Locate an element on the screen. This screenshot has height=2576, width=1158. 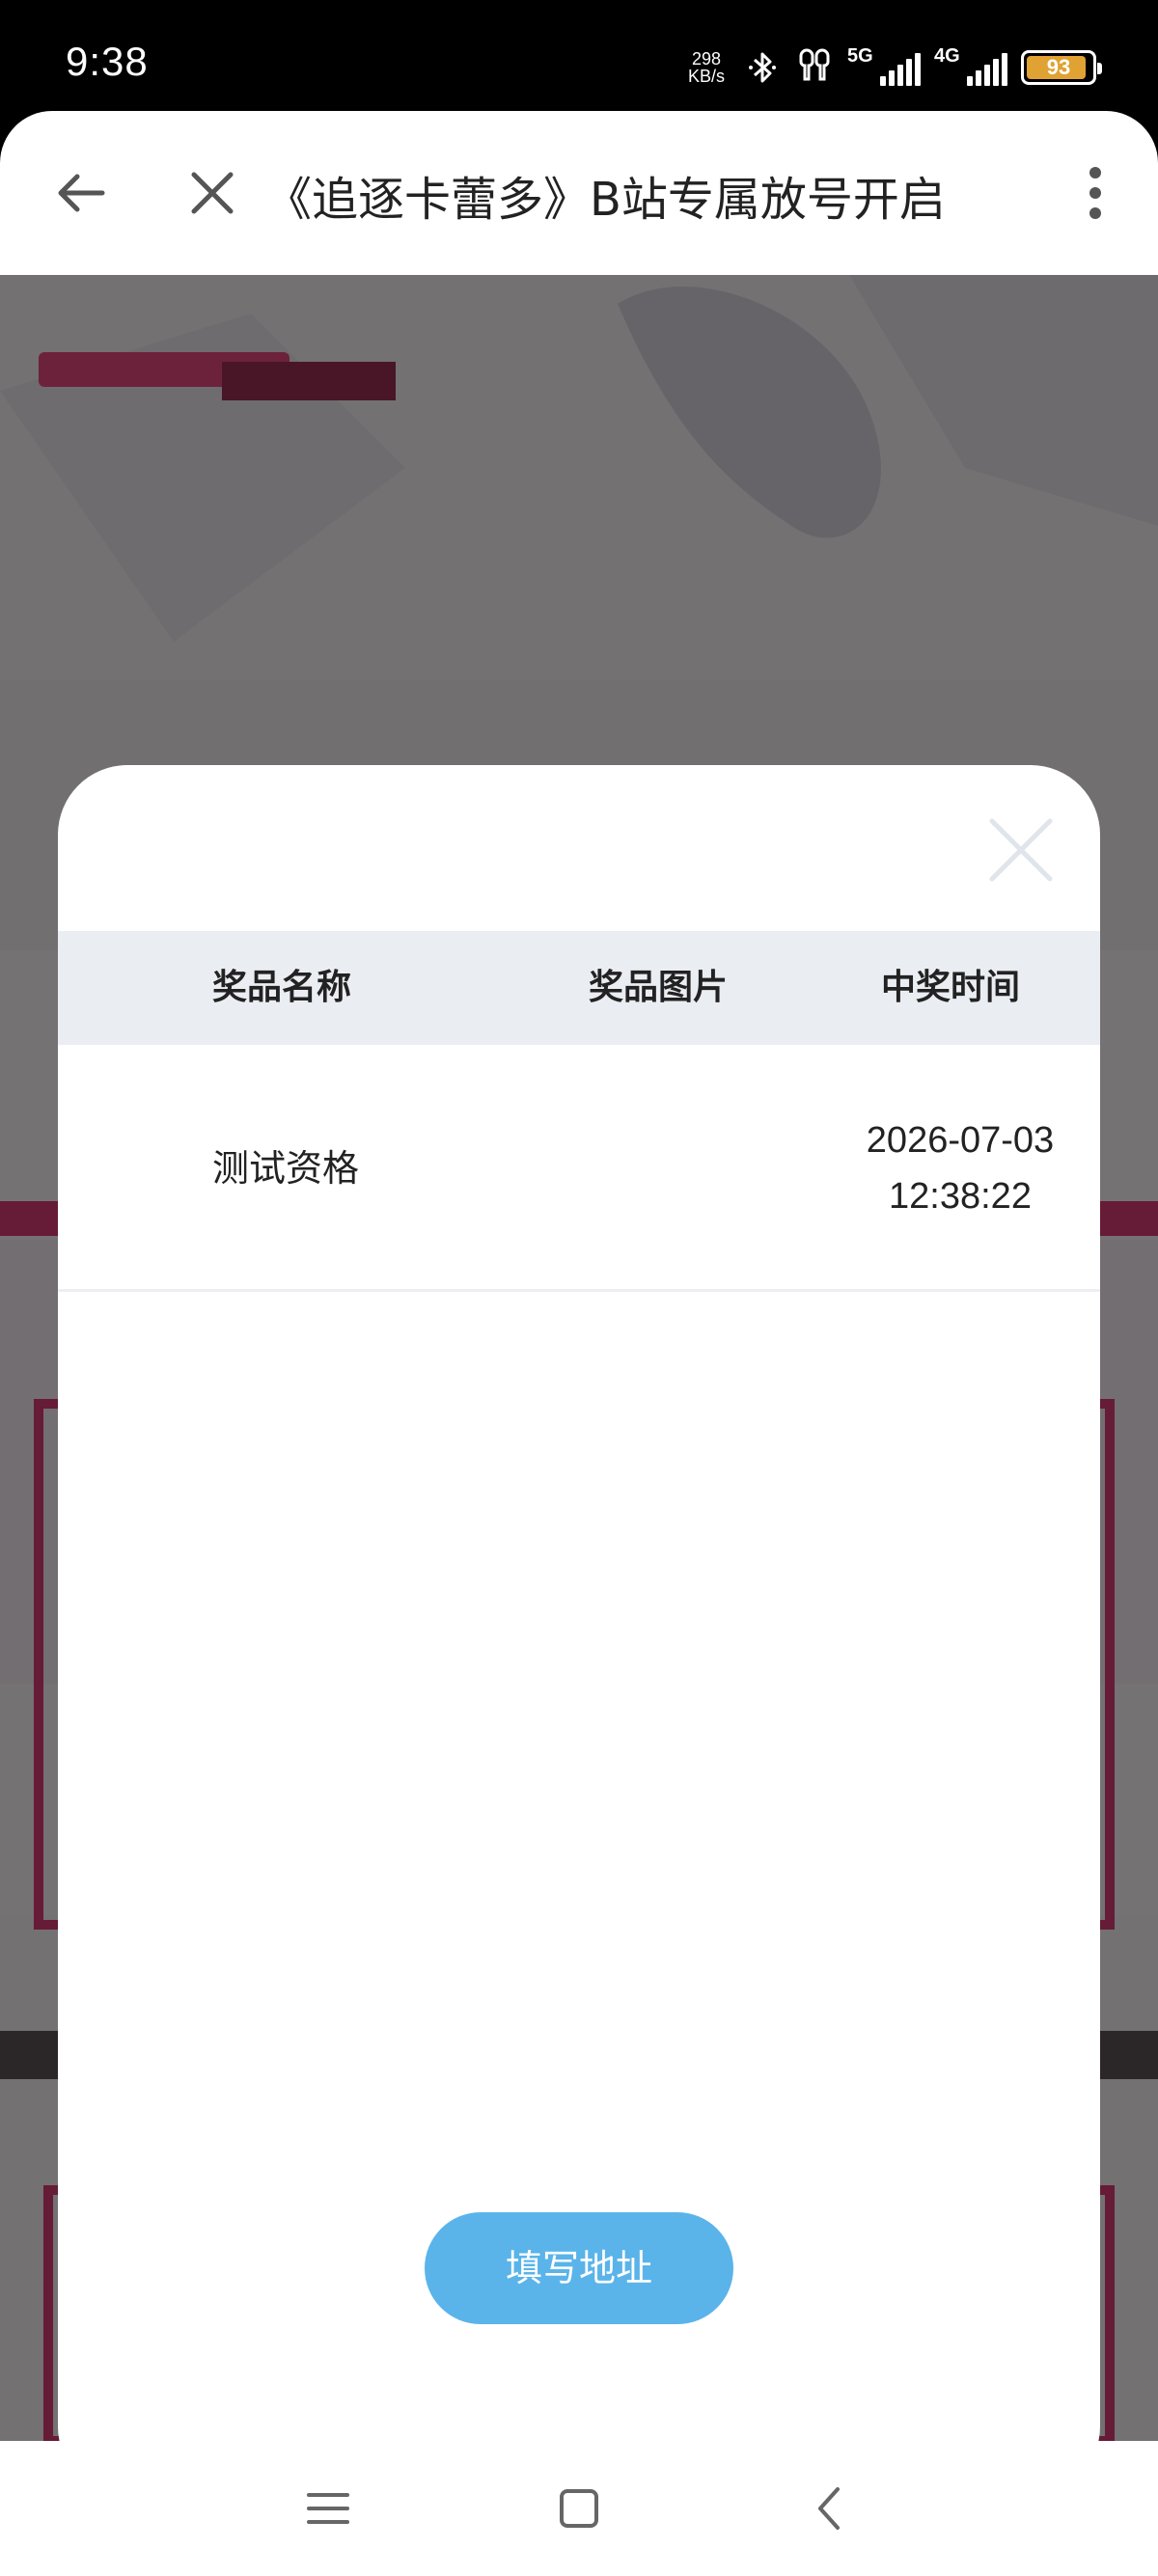
table-row: 测试资格 2026-07-03 12:38:22 is located at coordinates (579, 1169).